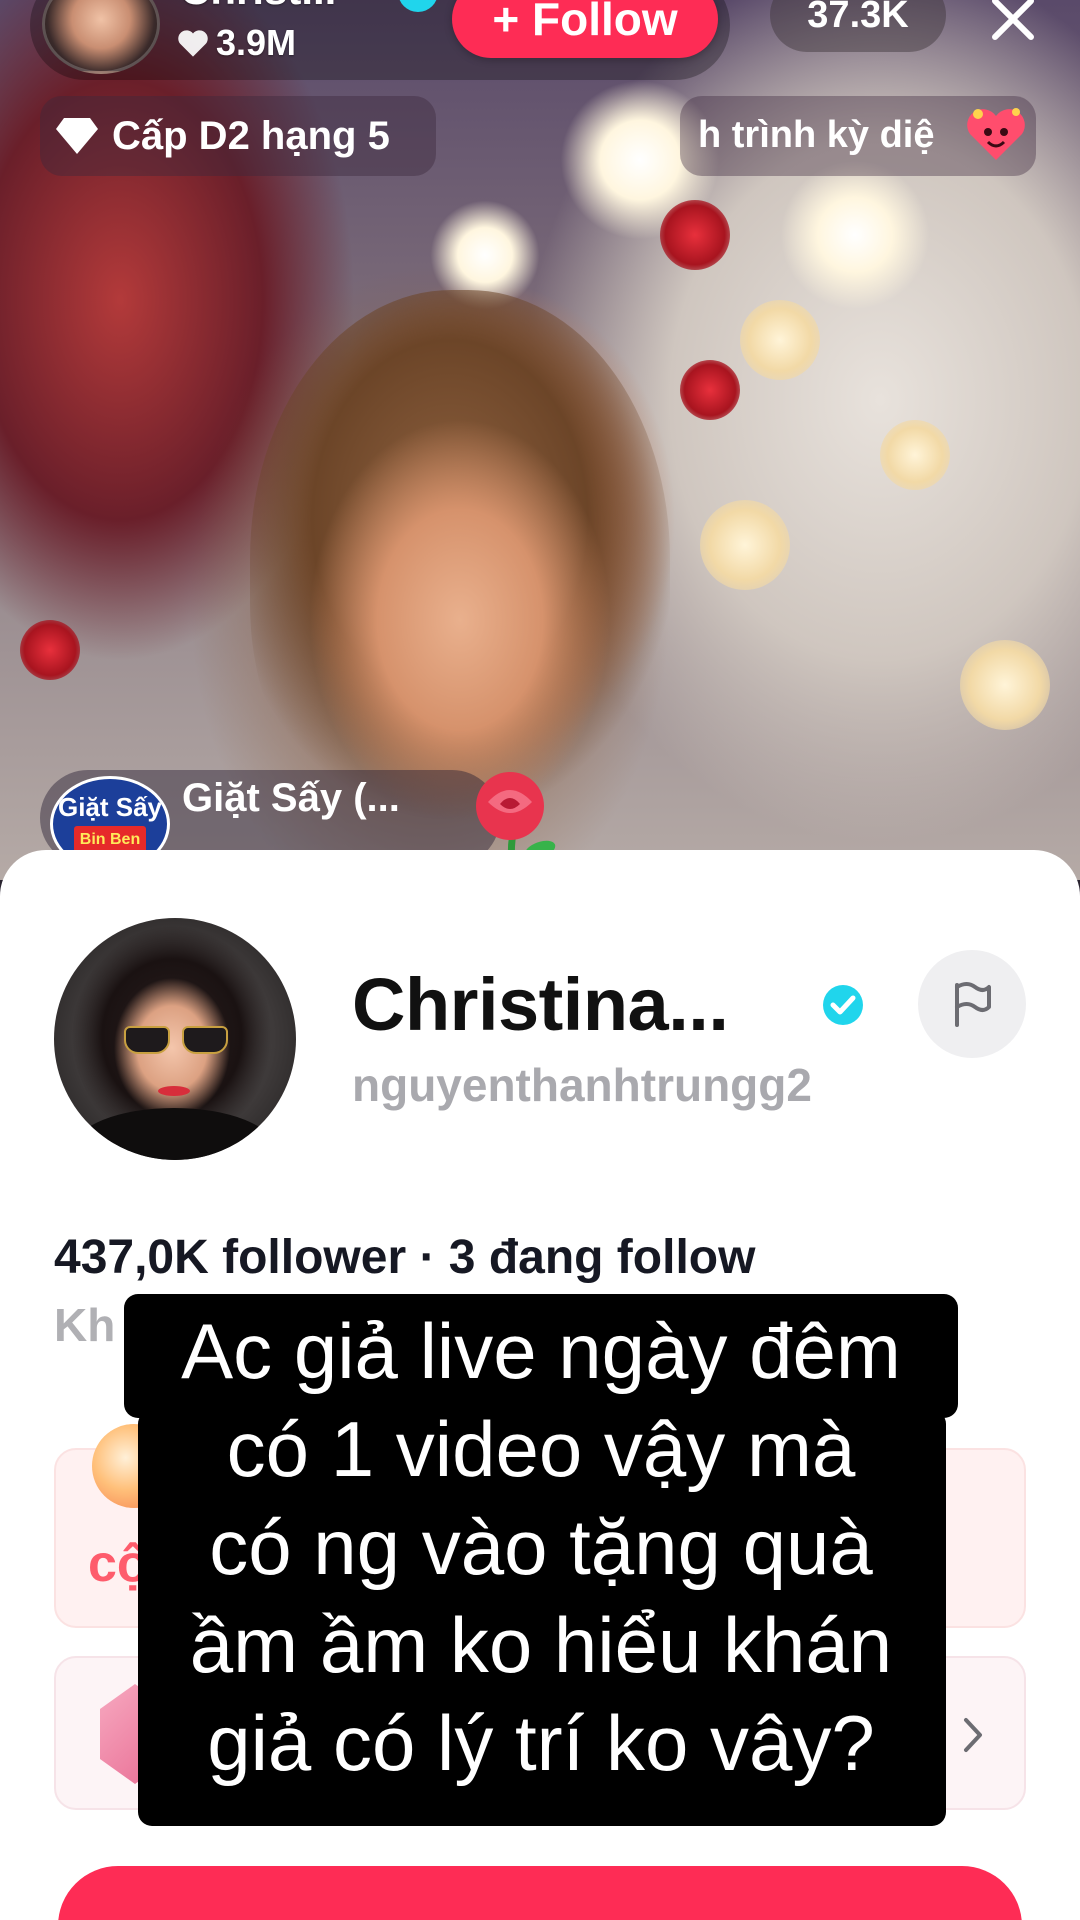 The image size is (1080, 1920). What do you see at coordinates (251, 135) in the screenshot?
I see `rank-label: Cấp D2 hạng 5` at bounding box center [251, 135].